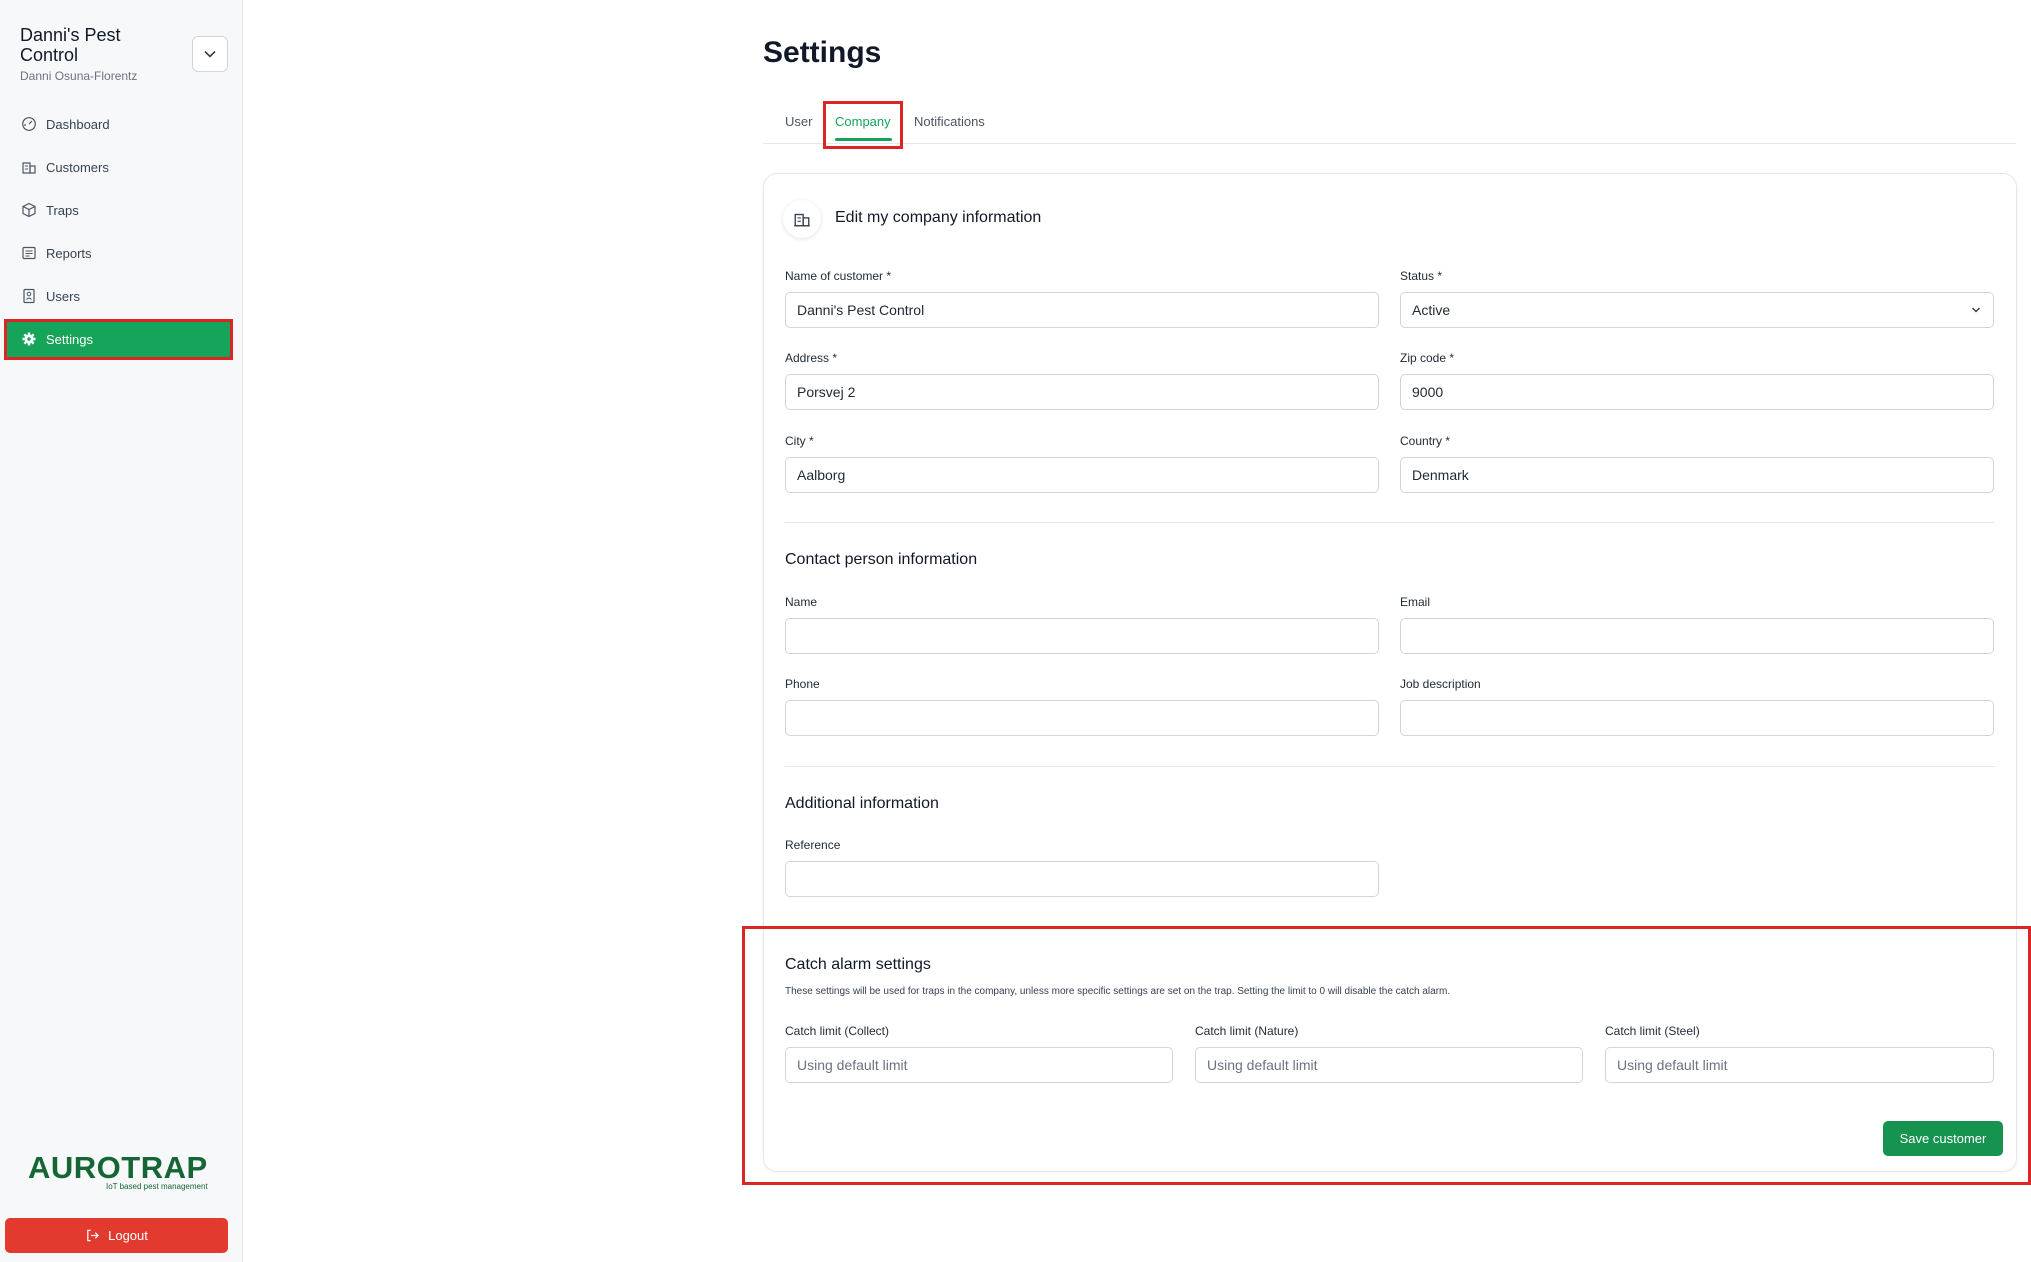 The width and height of the screenshot is (2031, 1262). I want to click on zip-code-input, so click(1697, 392).